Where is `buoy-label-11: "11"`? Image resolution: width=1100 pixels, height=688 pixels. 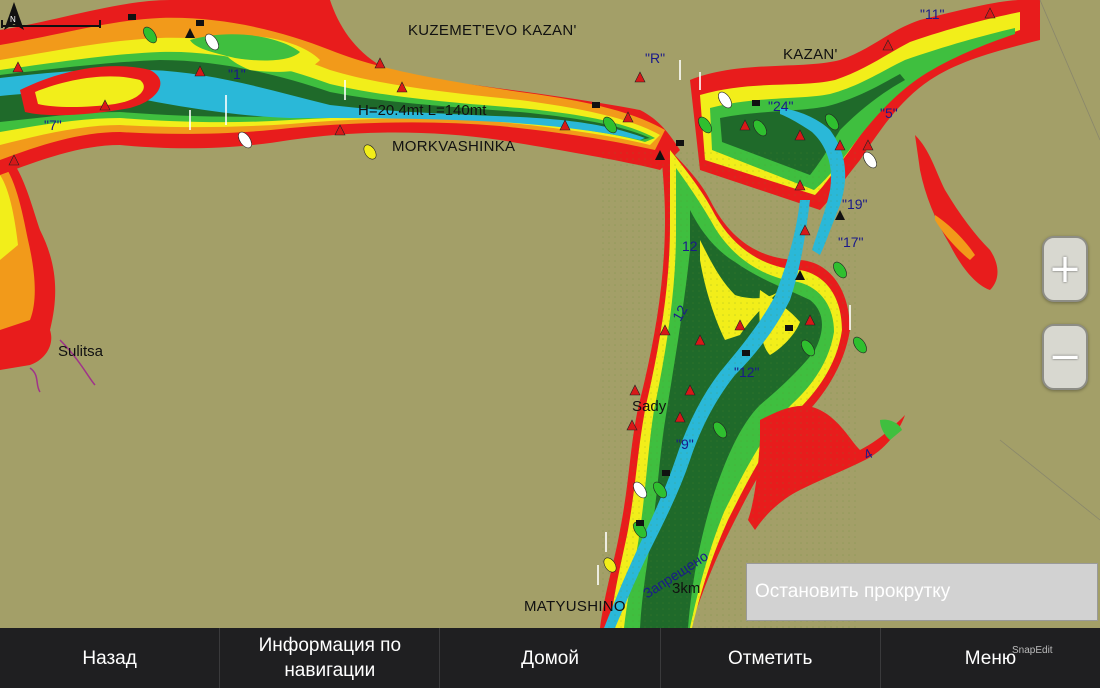
buoy-label-11: "11" is located at coordinates (932, 14).